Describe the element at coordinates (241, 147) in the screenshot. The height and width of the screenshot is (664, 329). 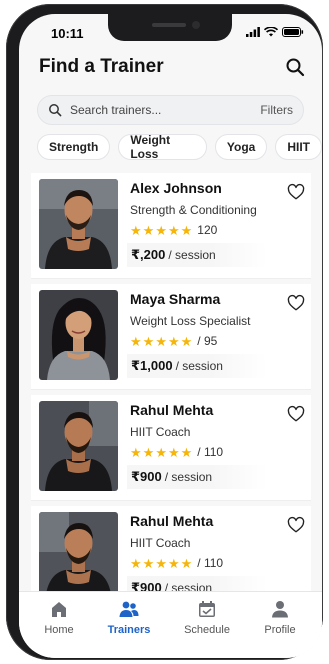
I see `chip-yoga: Yoga` at that location.